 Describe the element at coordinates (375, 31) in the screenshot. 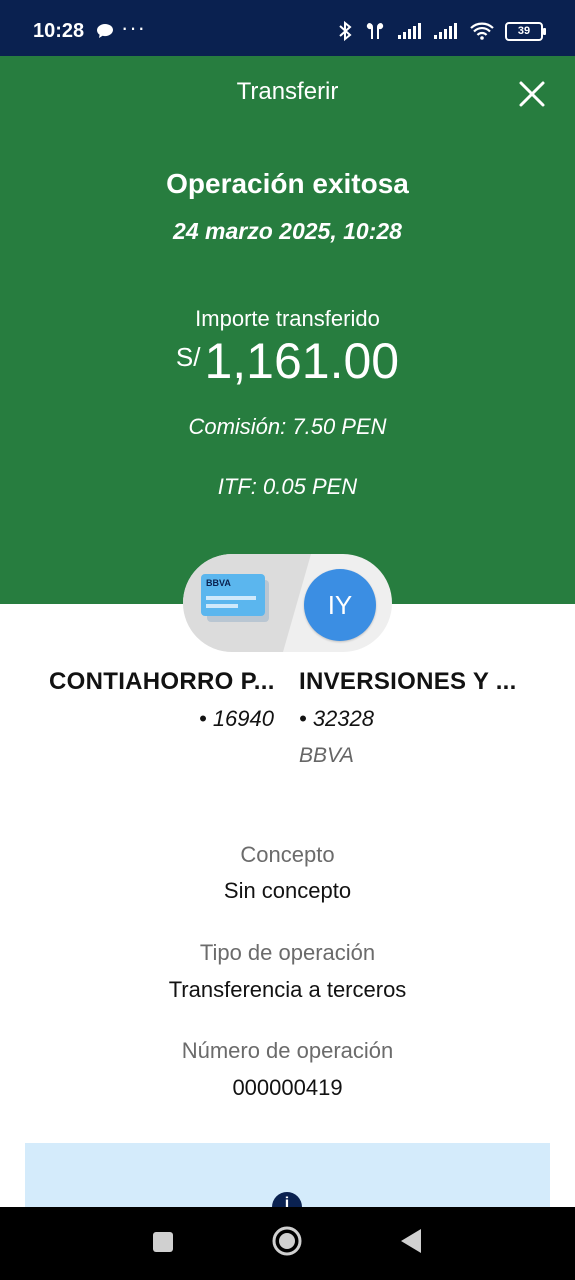

I see `earbuds-icon` at that location.